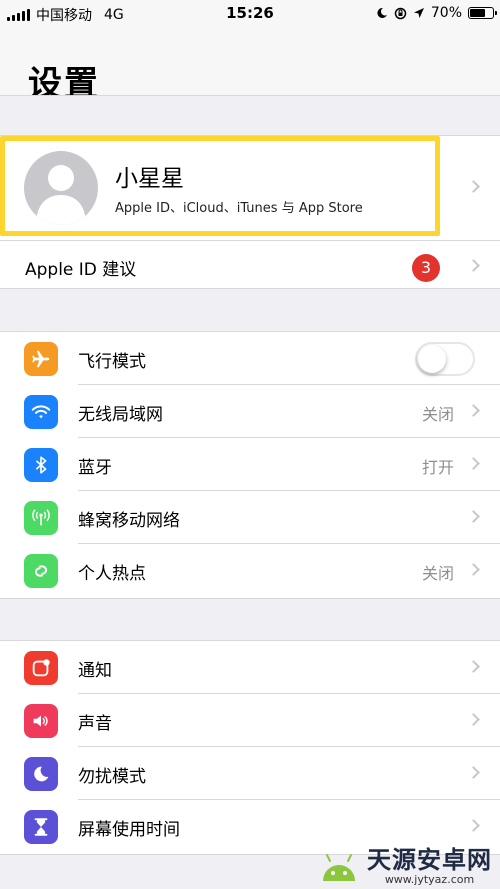  I want to click on toggle-knob, so click(432, 359).